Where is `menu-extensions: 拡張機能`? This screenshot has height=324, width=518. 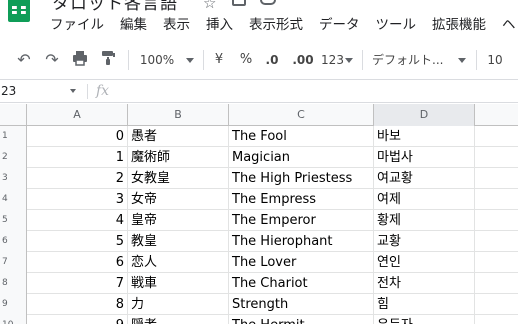
menu-extensions: 拡張機能 is located at coordinates (459, 25).